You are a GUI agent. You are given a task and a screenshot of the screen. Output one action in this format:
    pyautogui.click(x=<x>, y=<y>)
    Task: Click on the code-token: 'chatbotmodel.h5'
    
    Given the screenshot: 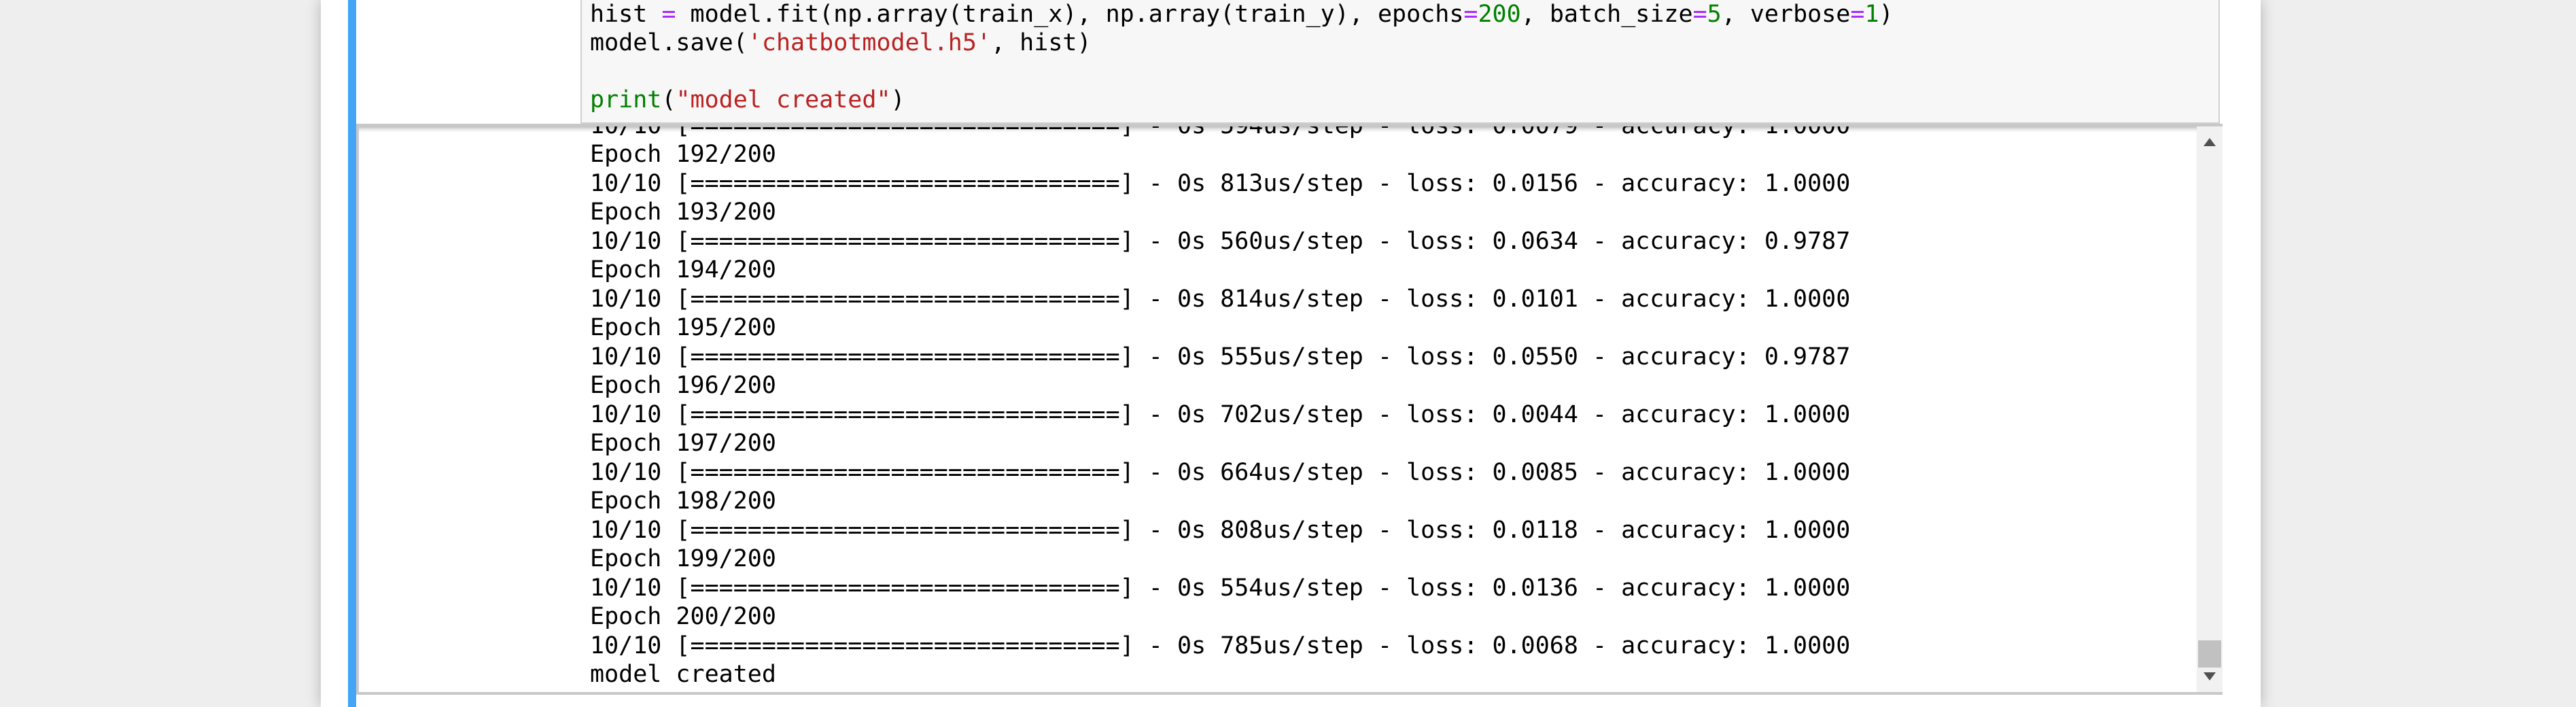 What is the action you would take?
    pyautogui.click(x=869, y=42)
    